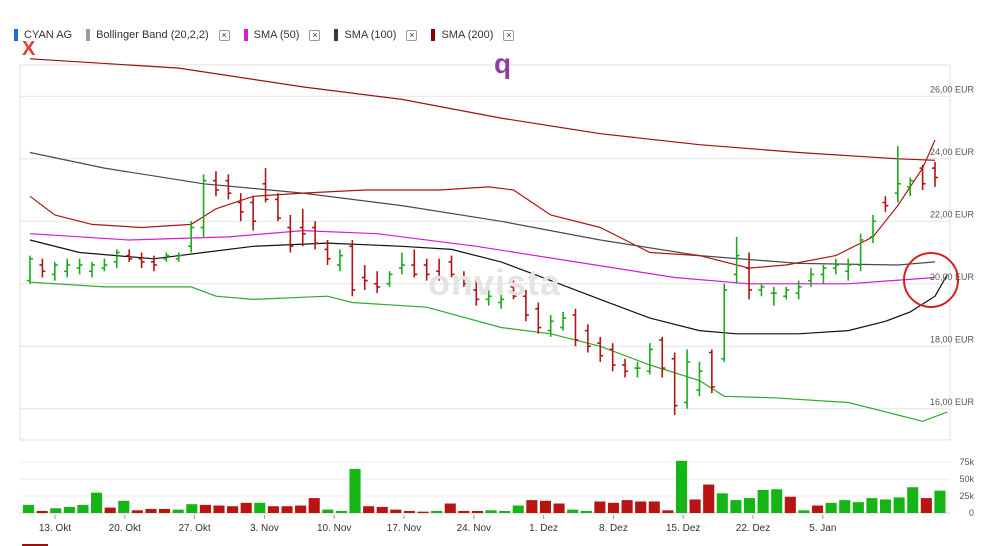 This screenshot has height=546, width=995. I want to click on y-tick-label: 18,00 EUR, so click(952, 339).